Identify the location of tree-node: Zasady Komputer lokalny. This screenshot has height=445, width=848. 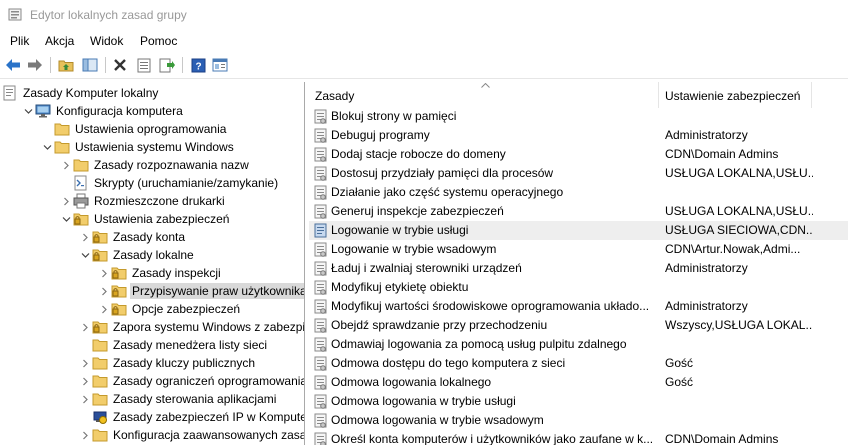
(81, 93).